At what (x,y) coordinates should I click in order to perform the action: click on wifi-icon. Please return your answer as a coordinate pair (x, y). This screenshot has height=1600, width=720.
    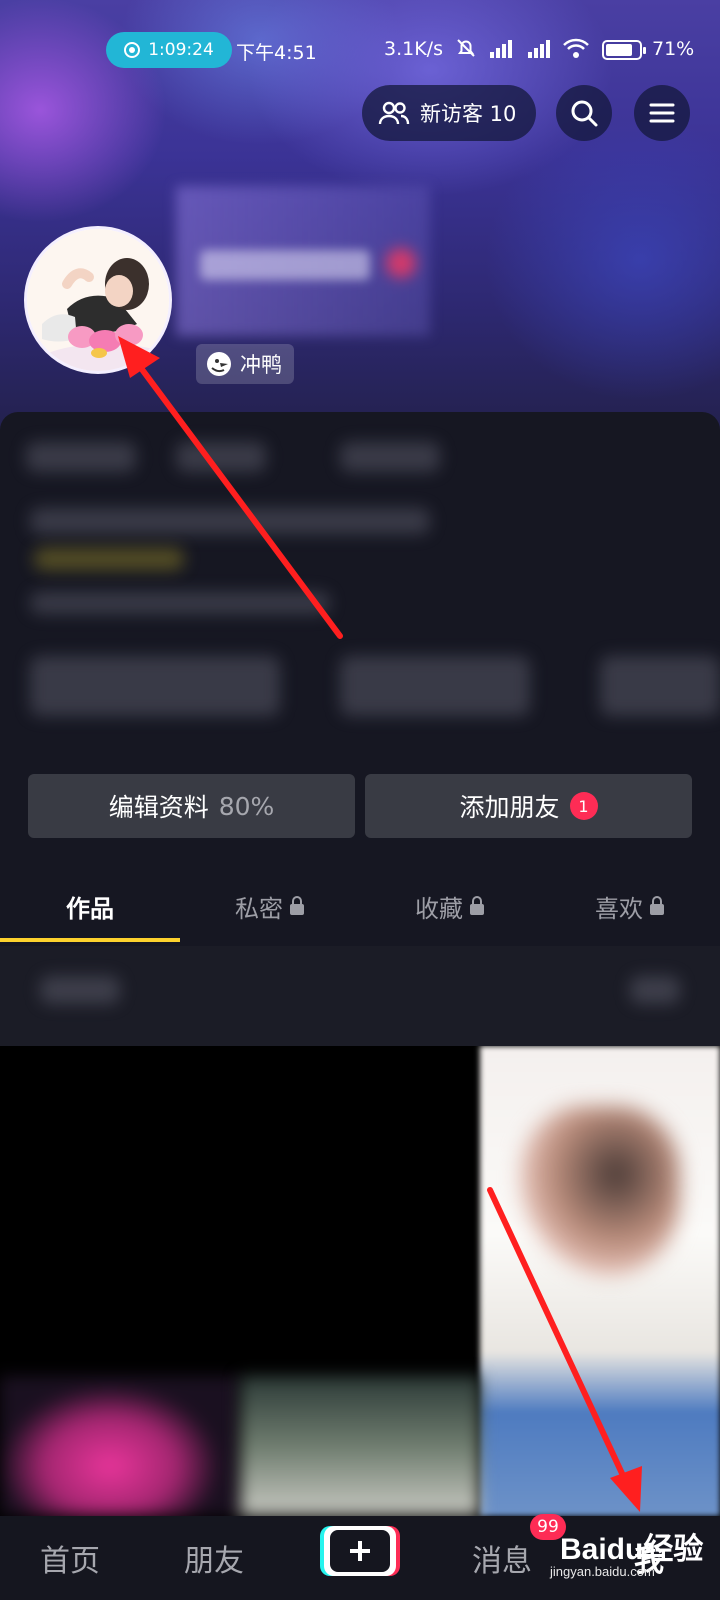
    Looking at the image, I should click on (576, 48).